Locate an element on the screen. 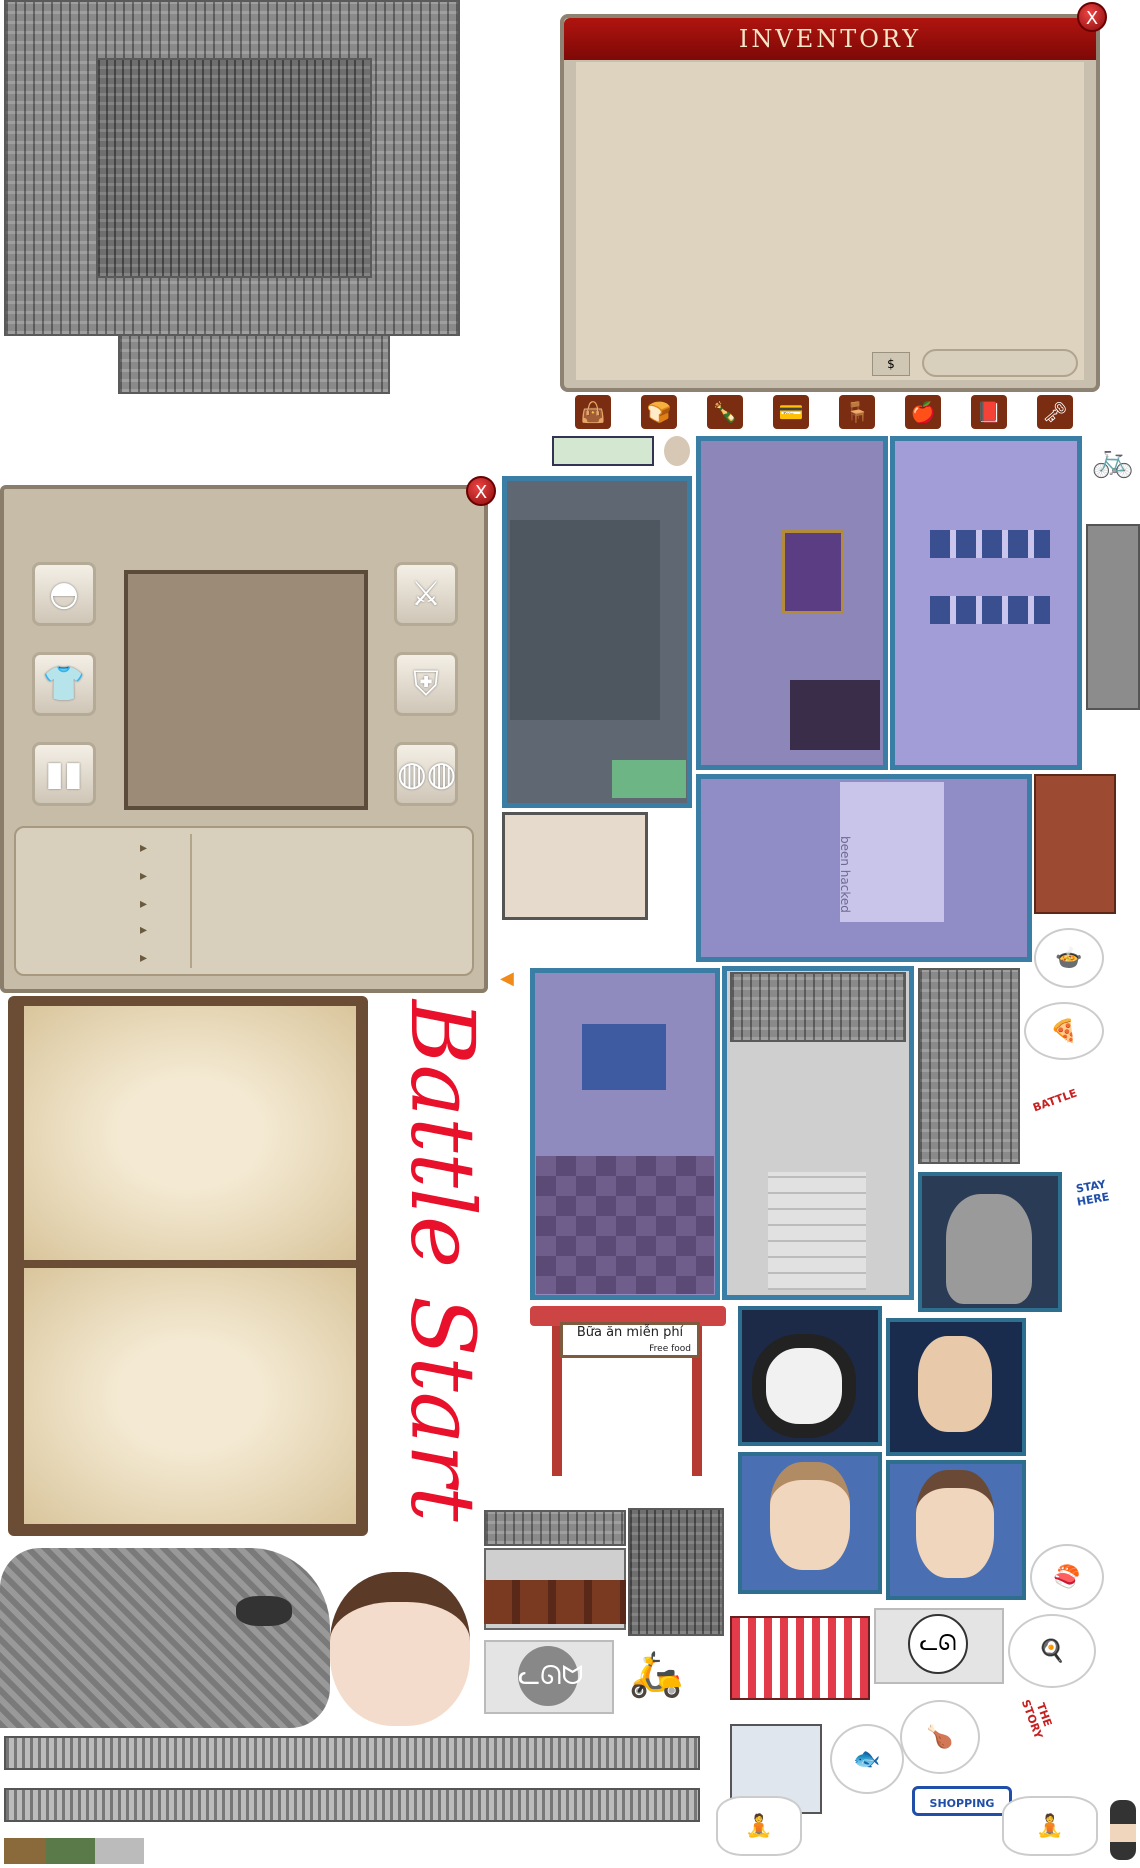  npc-head-sprite is located at coordinates (1123, 1830).